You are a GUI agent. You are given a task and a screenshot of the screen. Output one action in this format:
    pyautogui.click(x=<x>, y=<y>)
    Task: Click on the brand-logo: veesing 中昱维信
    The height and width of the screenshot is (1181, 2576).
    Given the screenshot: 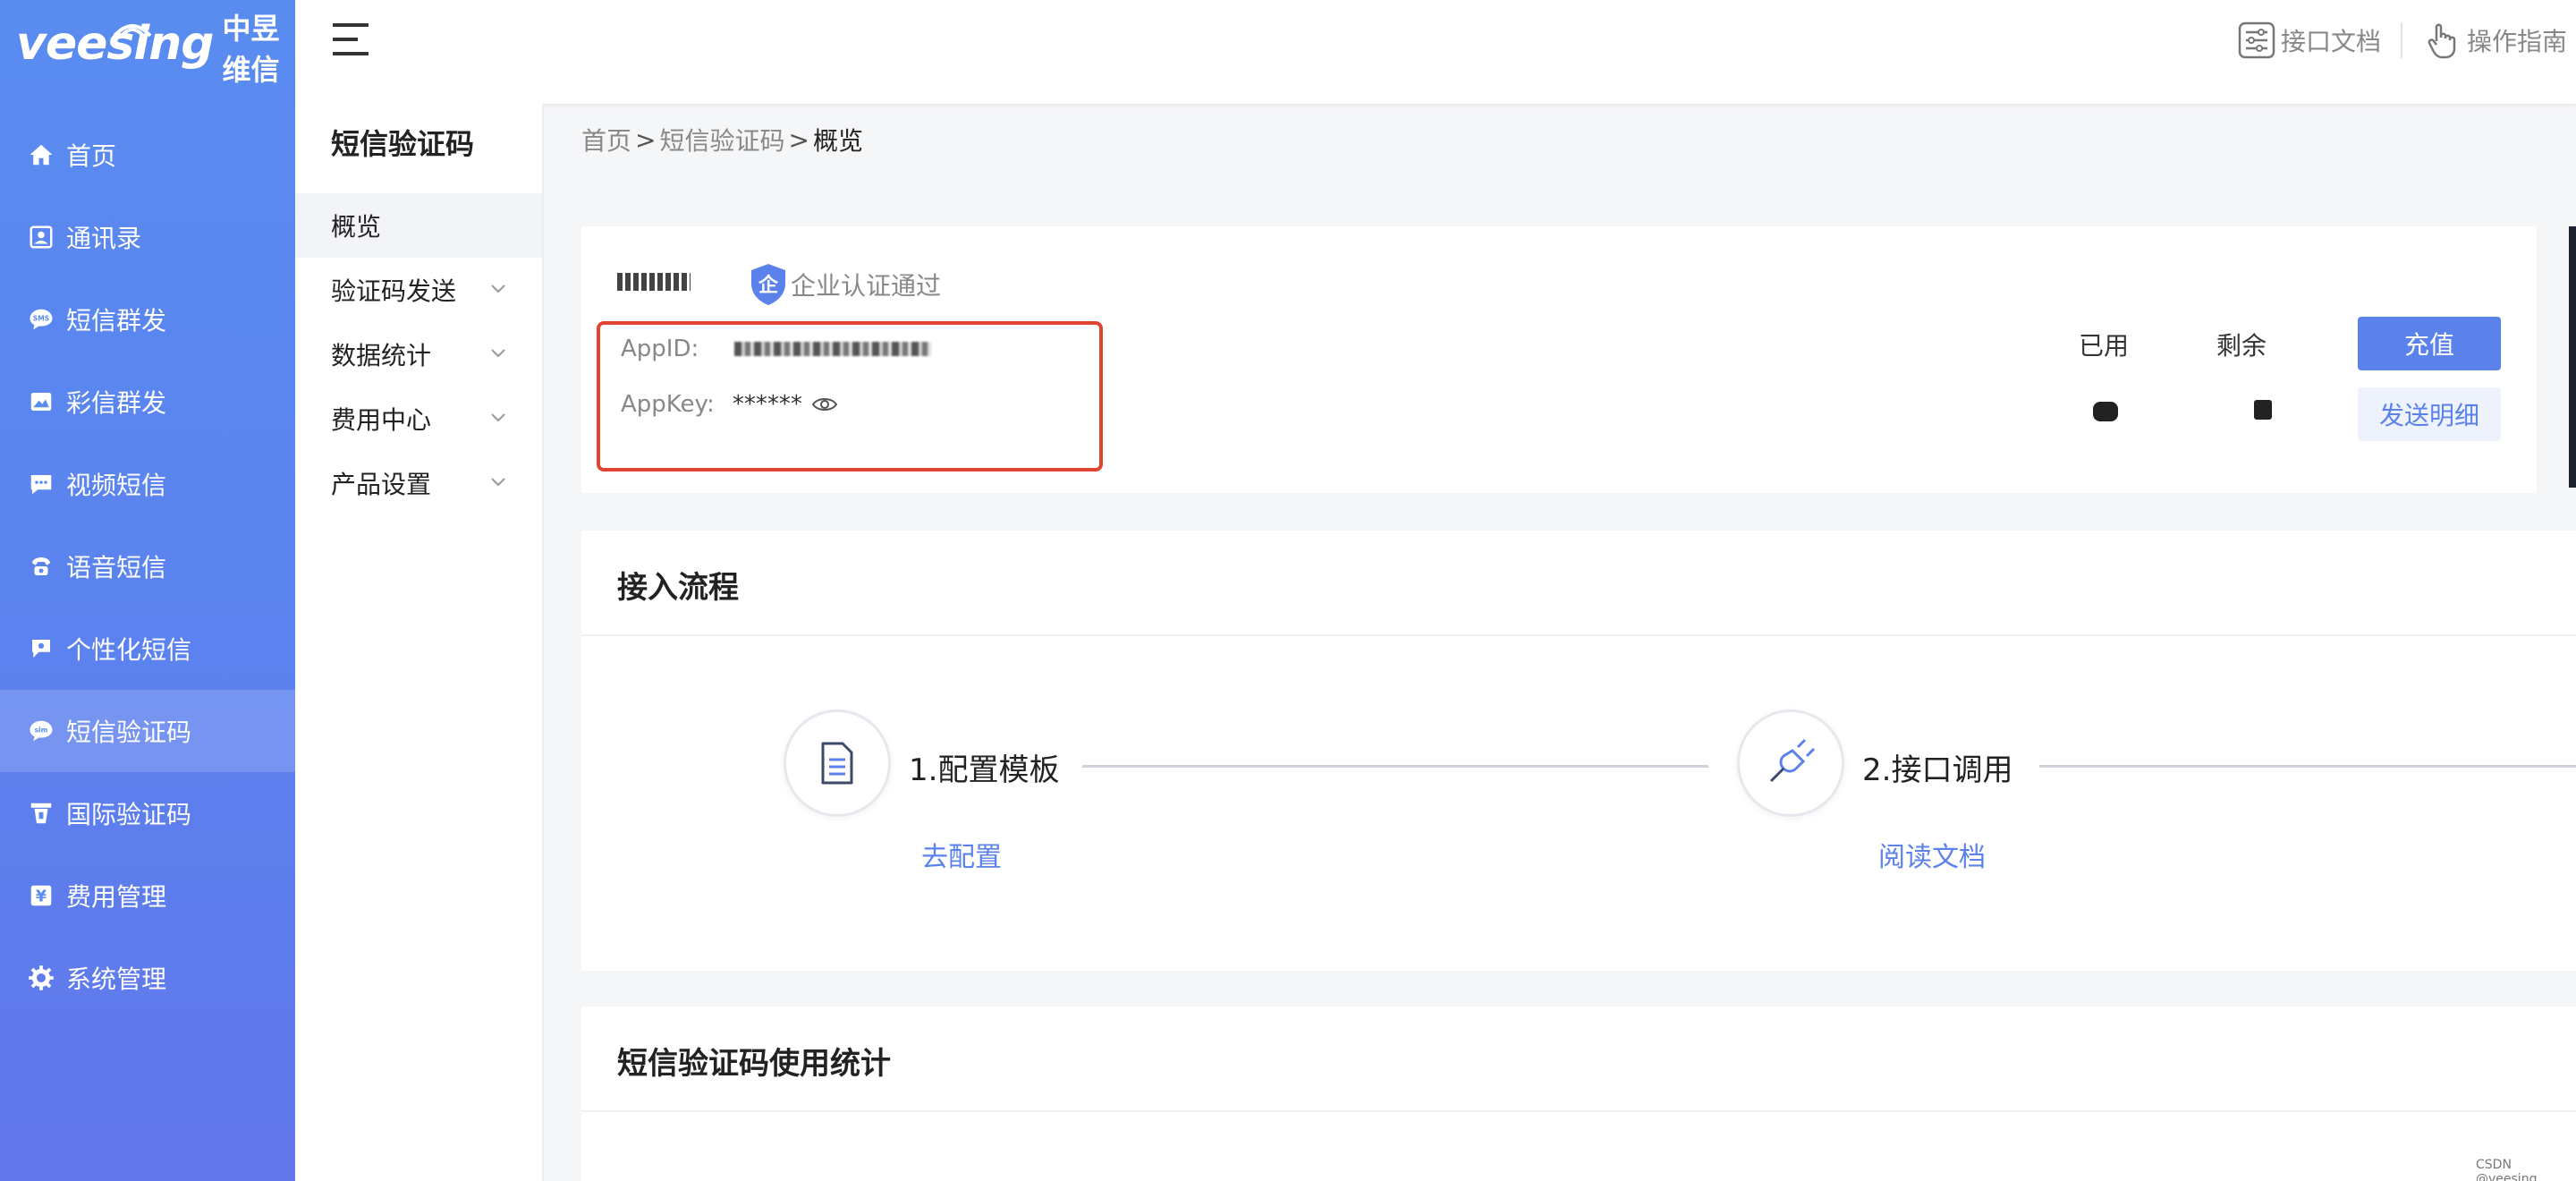 What is the action you would take?
    pyautogui.click(x=155, y=49)
    